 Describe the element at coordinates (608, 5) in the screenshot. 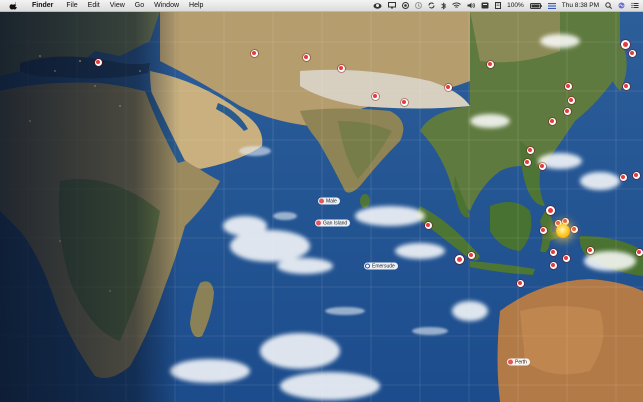

I see `spotlight-search-icon` at that location.